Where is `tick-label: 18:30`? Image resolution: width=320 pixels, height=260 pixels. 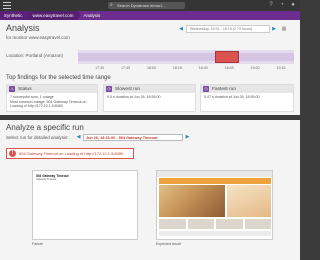 tick-label: 18:30 is located at coordinates (203, 68).